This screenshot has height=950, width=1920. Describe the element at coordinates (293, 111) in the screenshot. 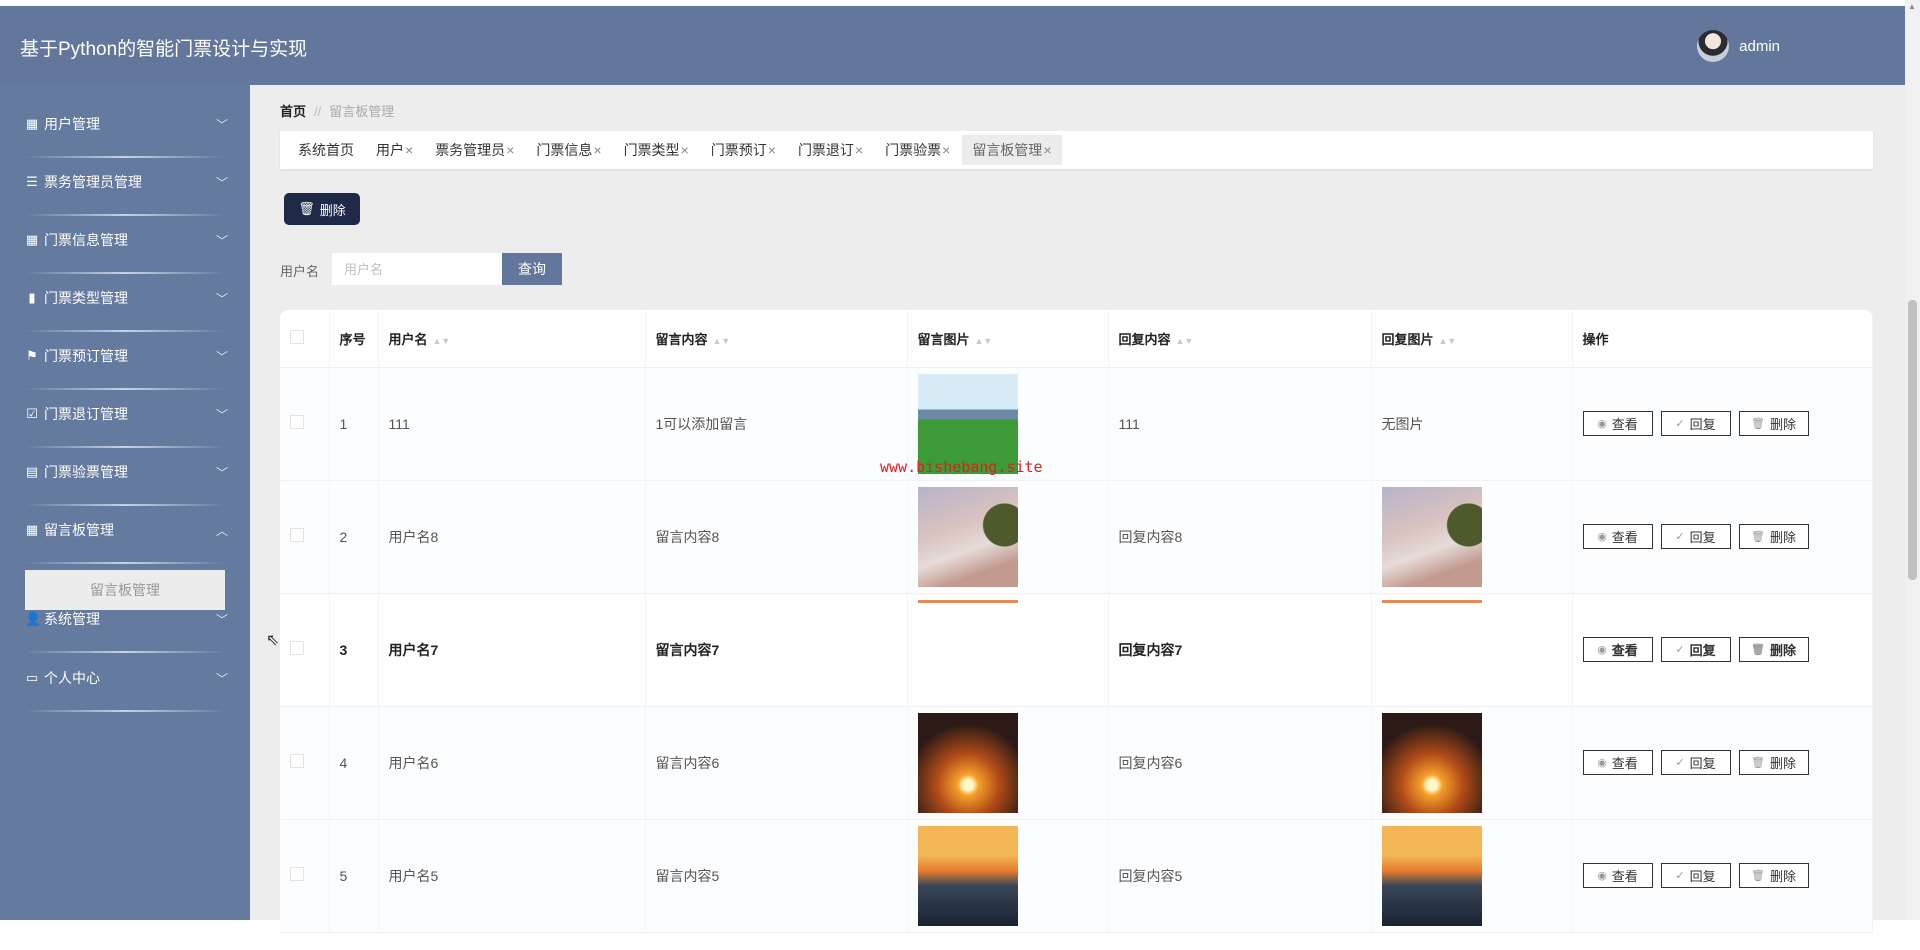

I see `breadcrumb-home: 首页` at that location.